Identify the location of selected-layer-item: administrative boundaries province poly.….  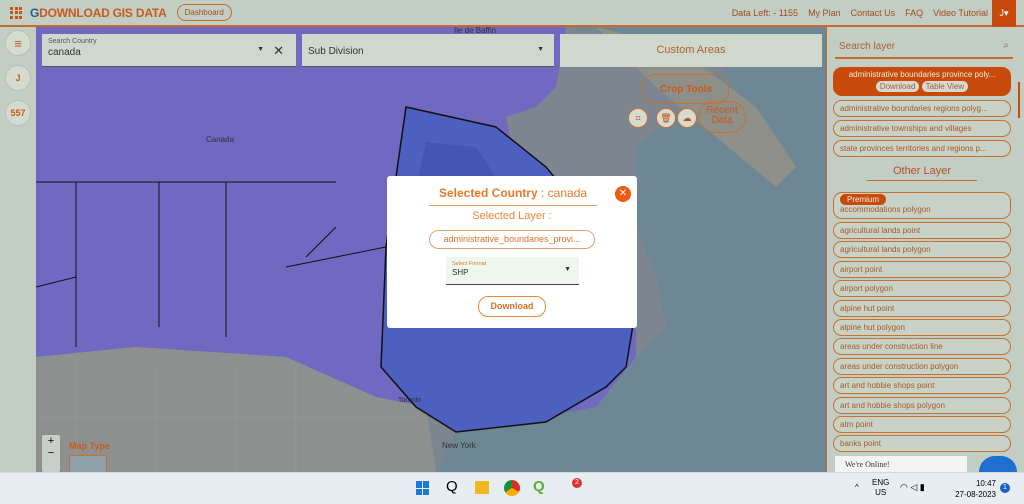
(922, 81).